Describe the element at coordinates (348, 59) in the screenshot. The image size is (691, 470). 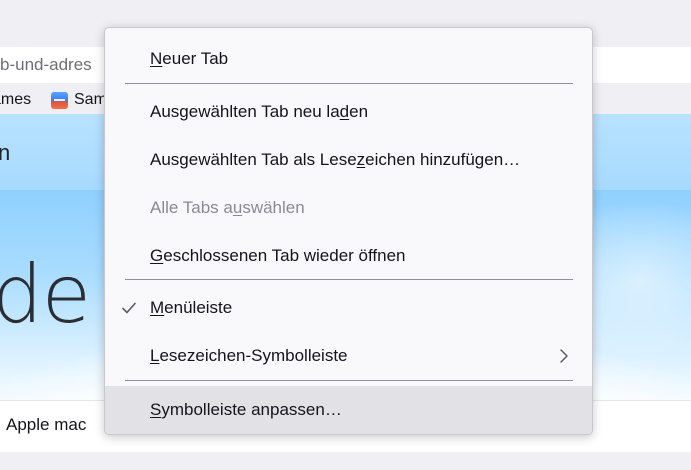
I see `menu-item-new-tab: Neuer Tab` at that location.